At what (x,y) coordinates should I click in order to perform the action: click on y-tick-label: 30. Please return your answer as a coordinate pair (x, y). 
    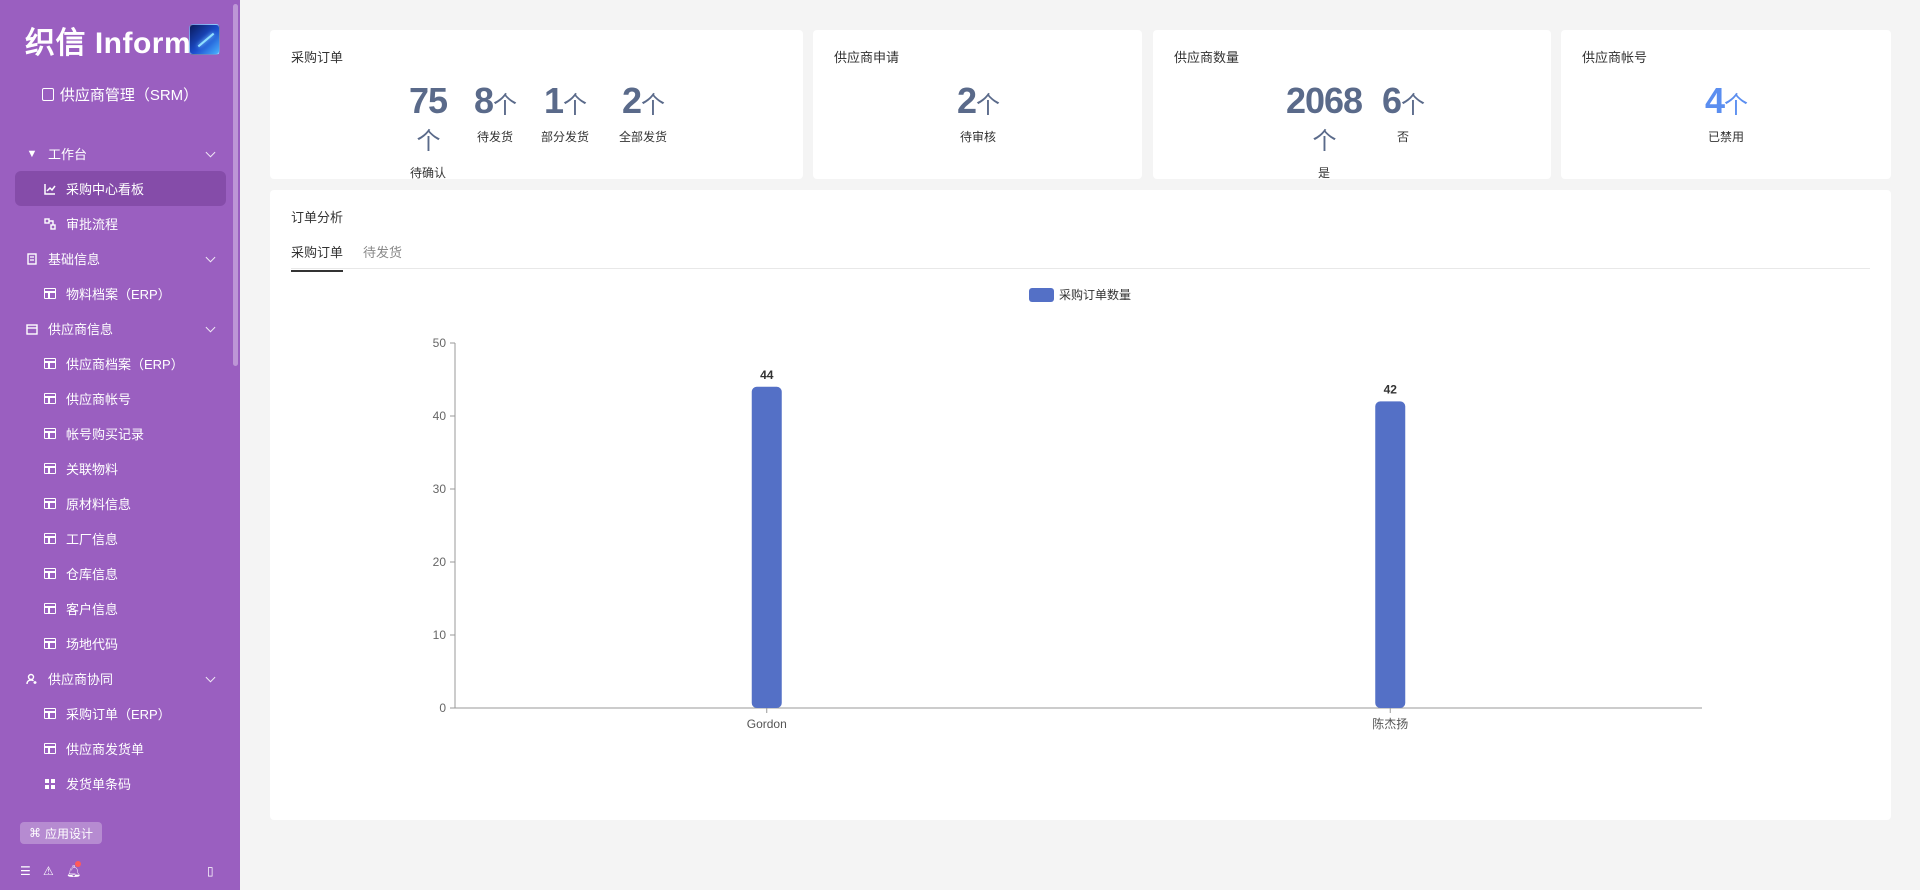
    Looking at the image, I should click on (440, 489).